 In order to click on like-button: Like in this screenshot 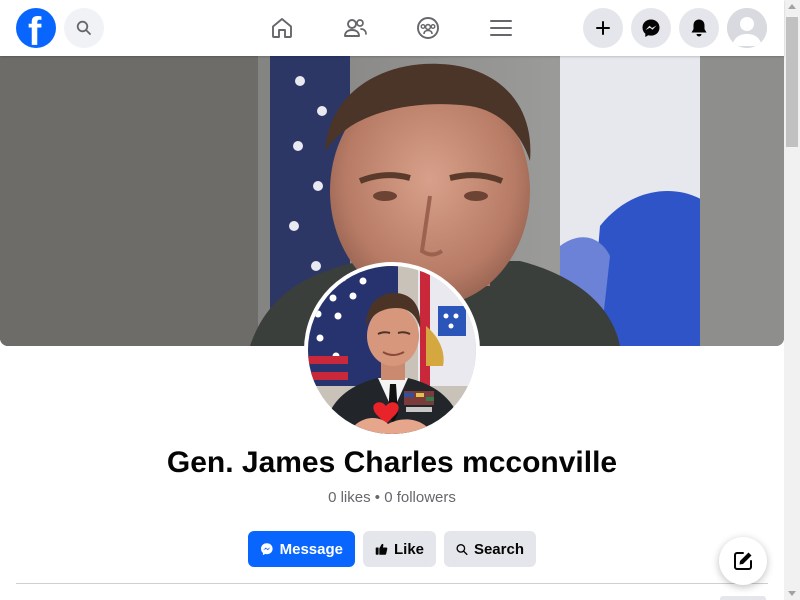, I will do `click(399, 549)`.